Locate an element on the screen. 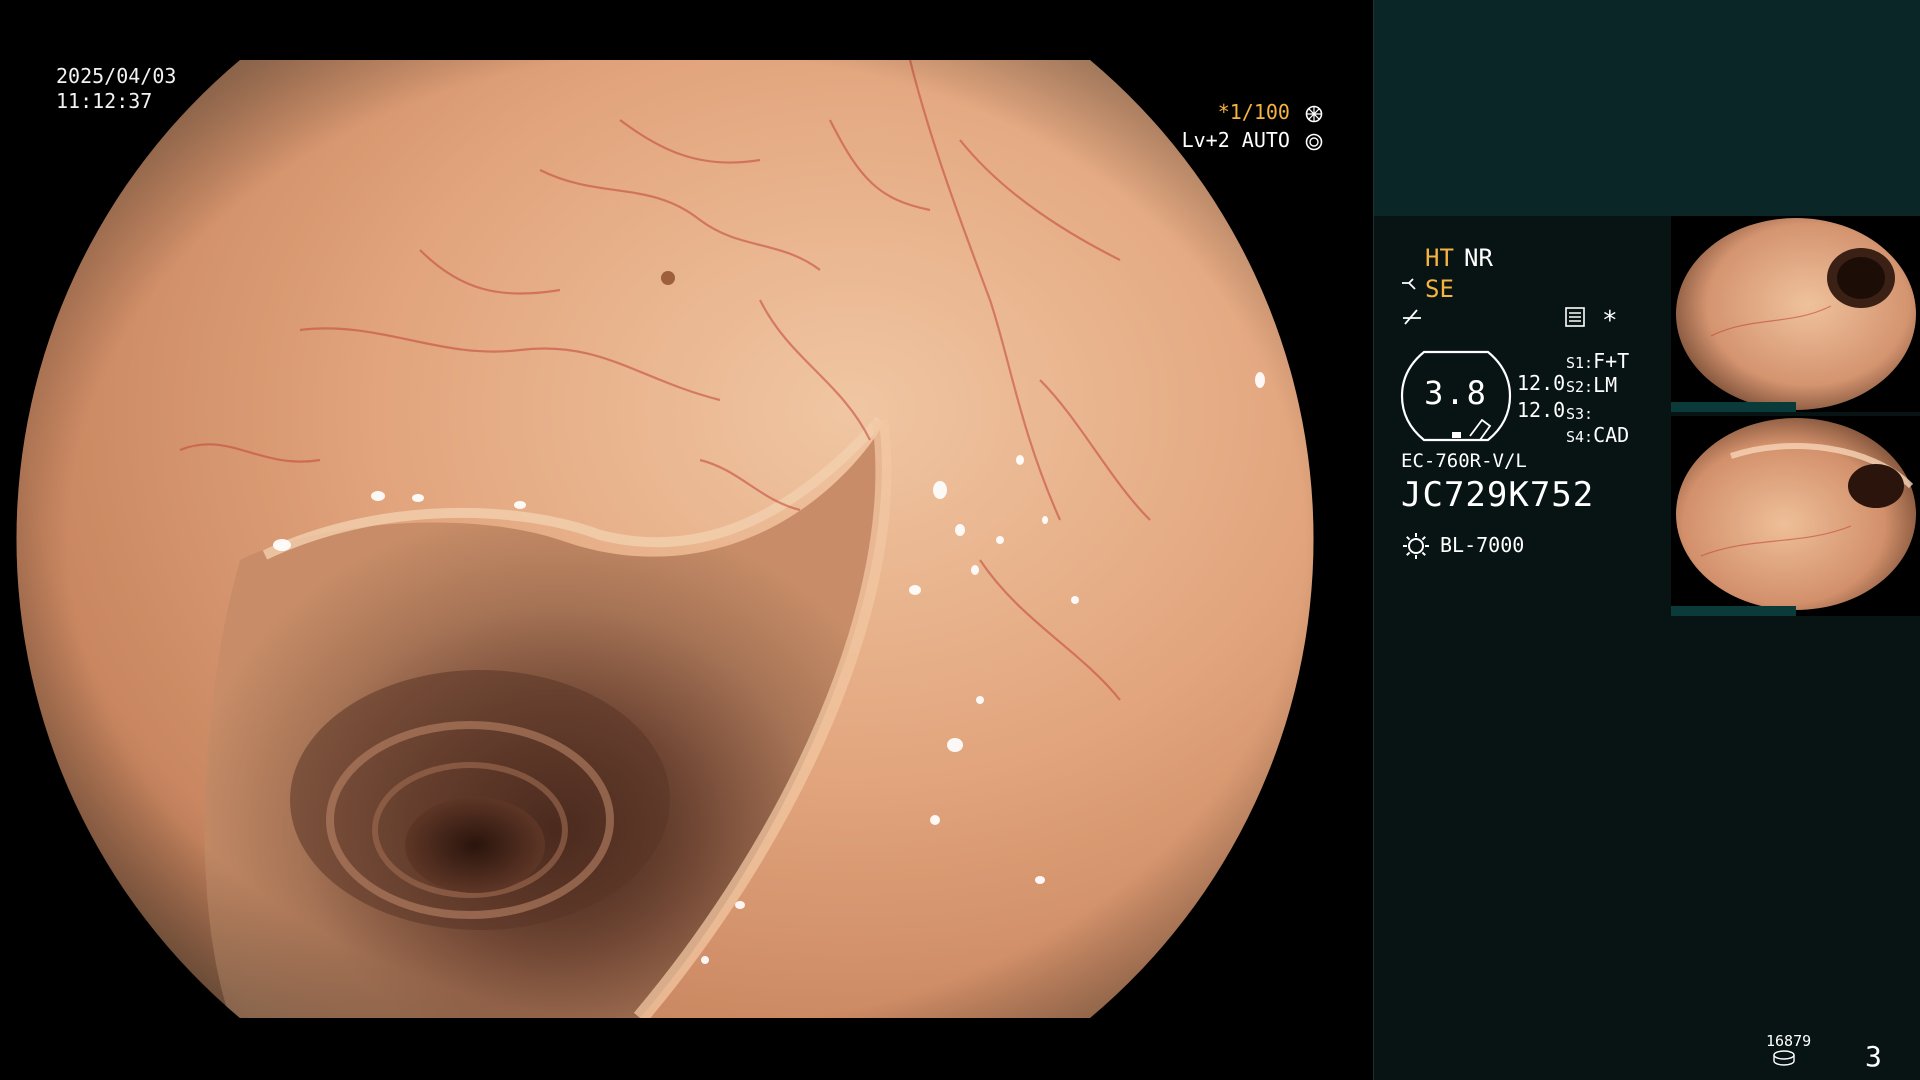 This screenshot has height=1080, width=1920. panel-top-band is located at coordinates (1647, 108).